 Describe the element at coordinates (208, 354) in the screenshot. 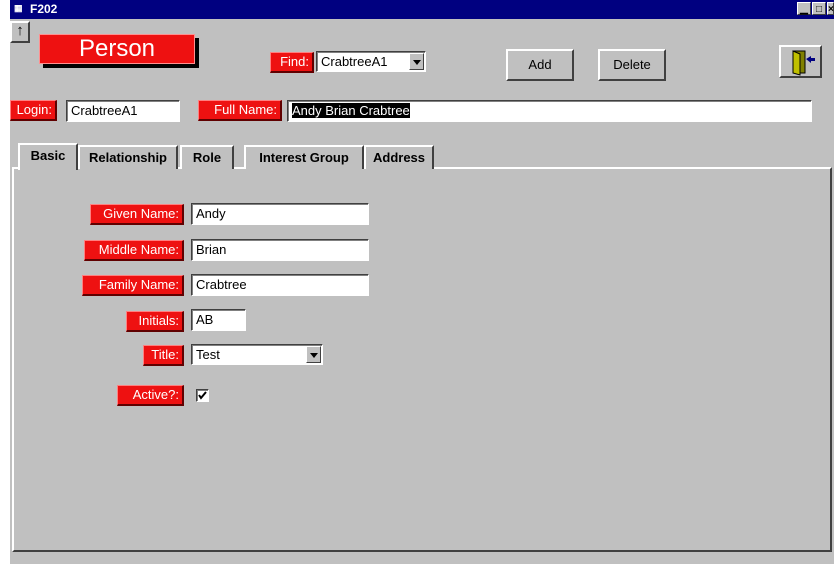

I see `title-select-value: Test` at that location.